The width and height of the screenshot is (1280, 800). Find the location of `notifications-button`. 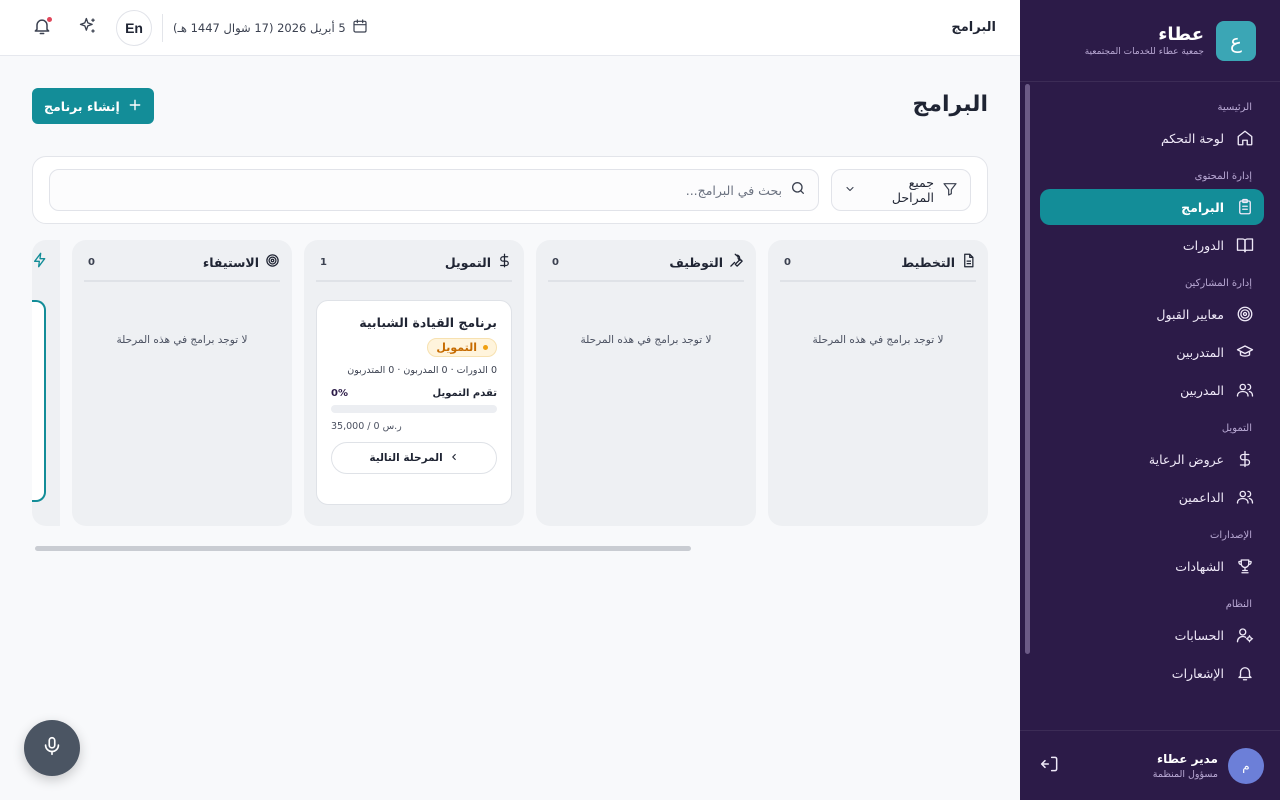

notifications-button is located at coordinates (42, 28).